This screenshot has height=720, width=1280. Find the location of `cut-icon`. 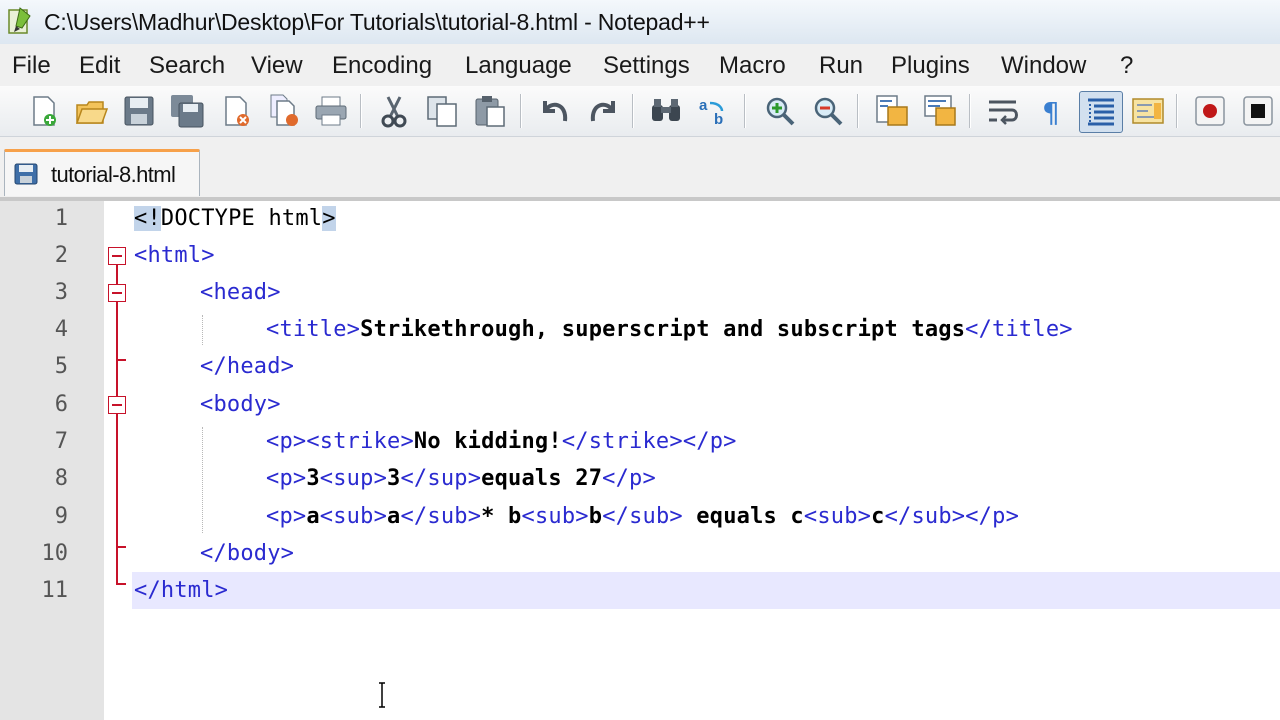

cut-icon is located at coordinates (394, 111).